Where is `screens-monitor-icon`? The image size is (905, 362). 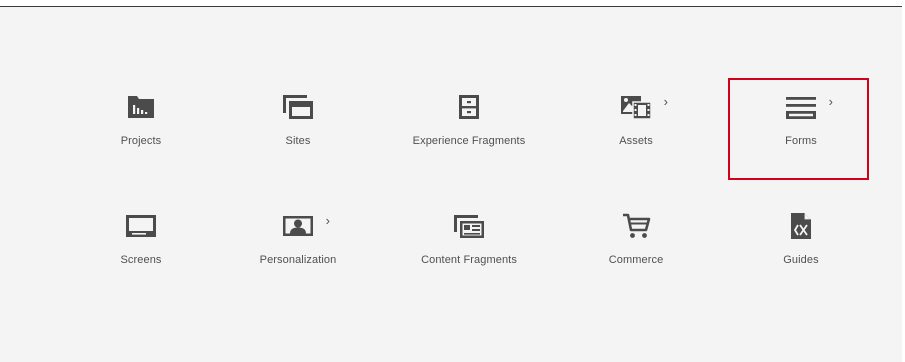 screens-monitor-icon is located at coordinates (141, 226).